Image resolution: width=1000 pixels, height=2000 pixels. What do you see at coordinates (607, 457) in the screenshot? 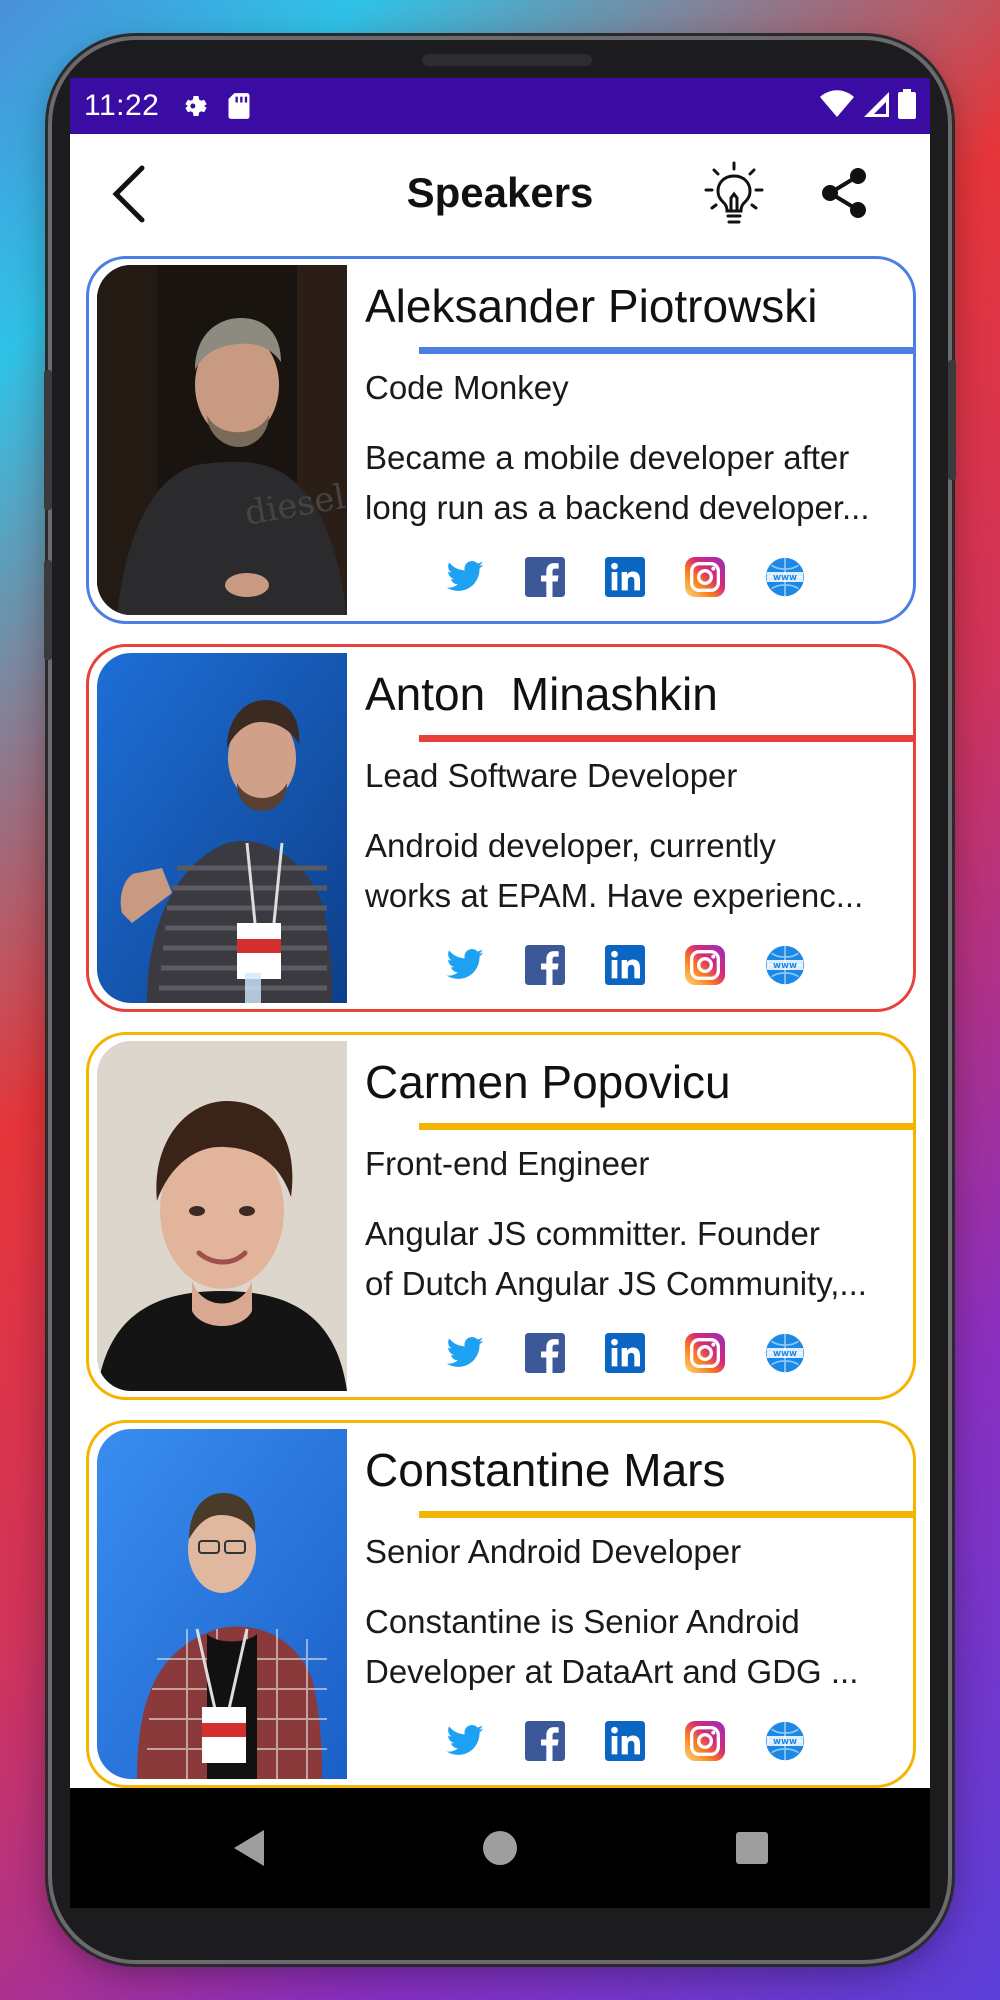
I see `bio-line: Became a mobile developer after` at bounding box center [607, 457].